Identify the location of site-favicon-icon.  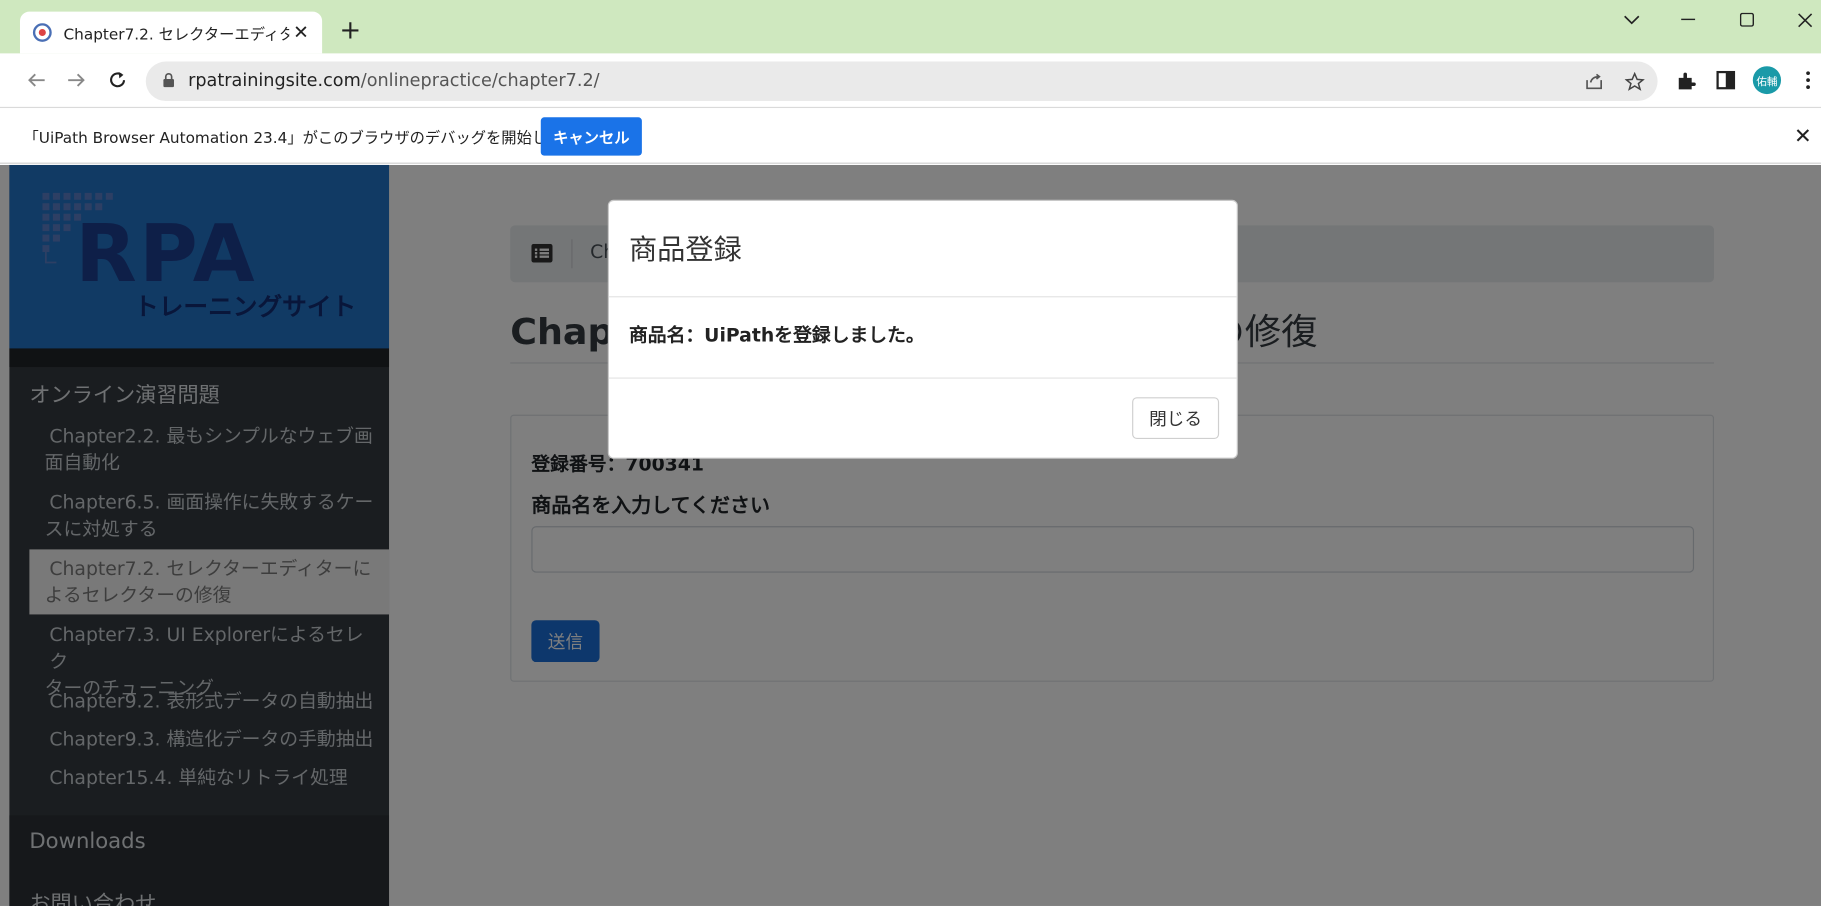
(42, 32).